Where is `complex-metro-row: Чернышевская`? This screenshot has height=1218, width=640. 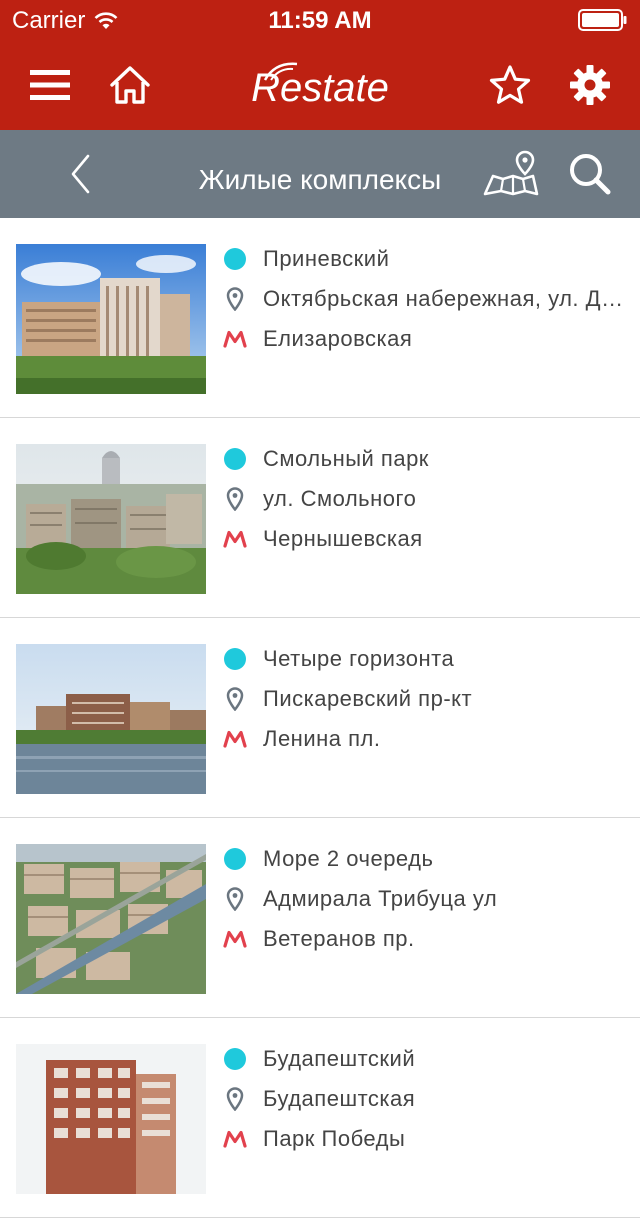 complex-metro-row: Чернышевская is located at coordinates (424, 539).